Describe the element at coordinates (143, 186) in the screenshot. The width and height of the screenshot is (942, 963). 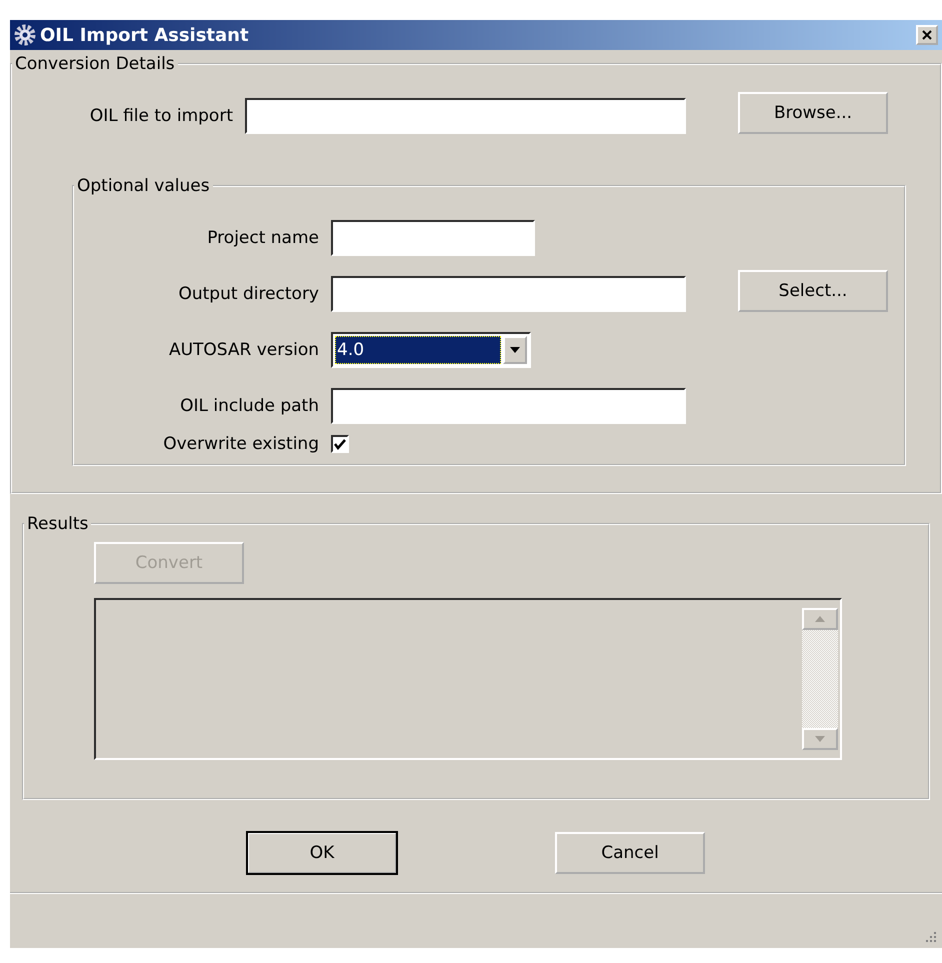
I see `group-title: Optional values` at that location.